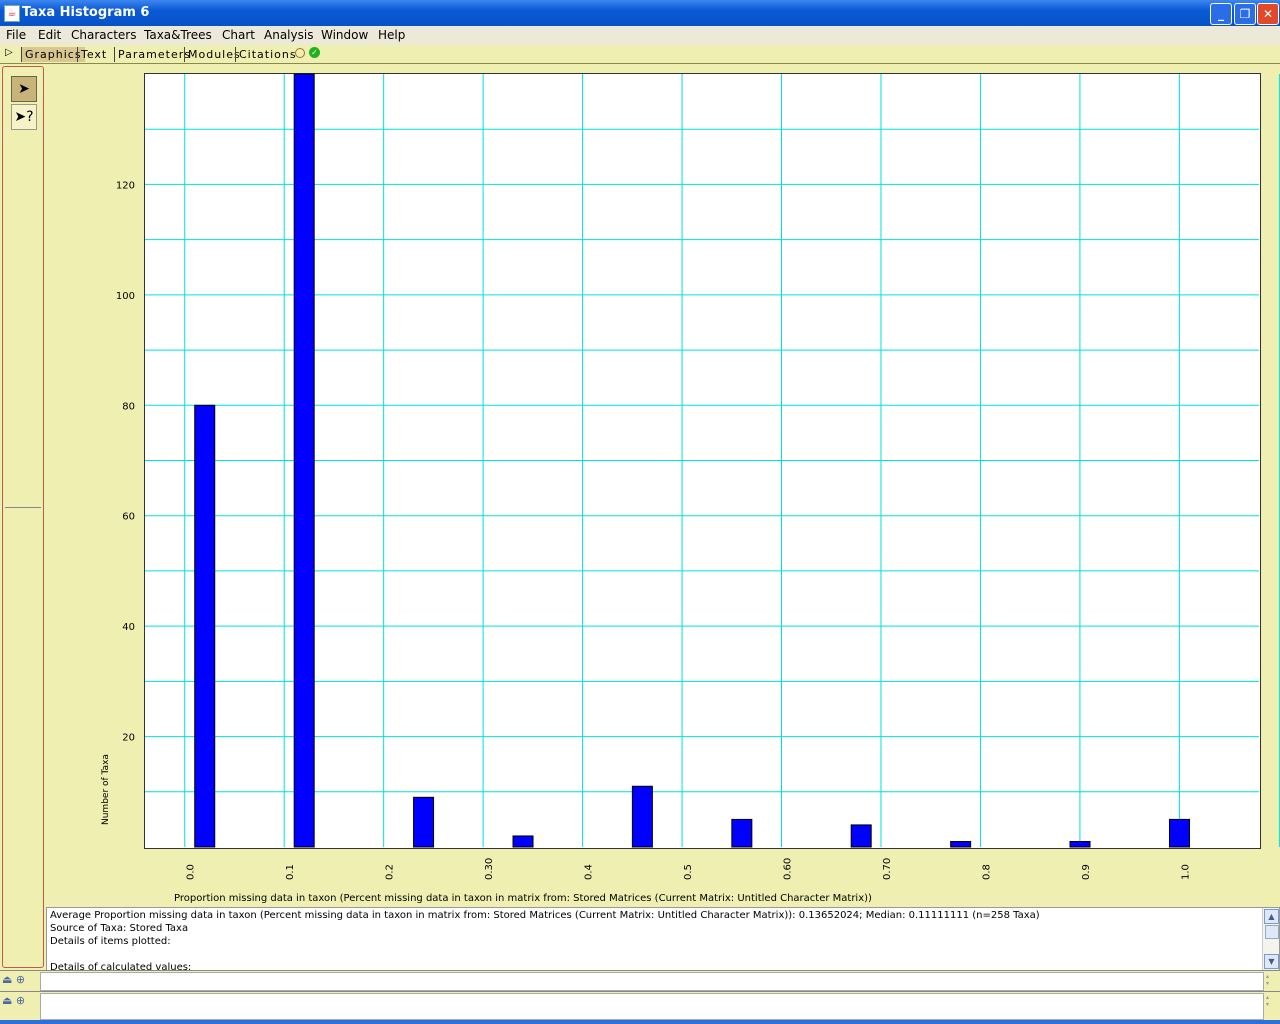 The image size is (1280, 1024). I want to click on y-tick-label: 60, so click(128, 517).